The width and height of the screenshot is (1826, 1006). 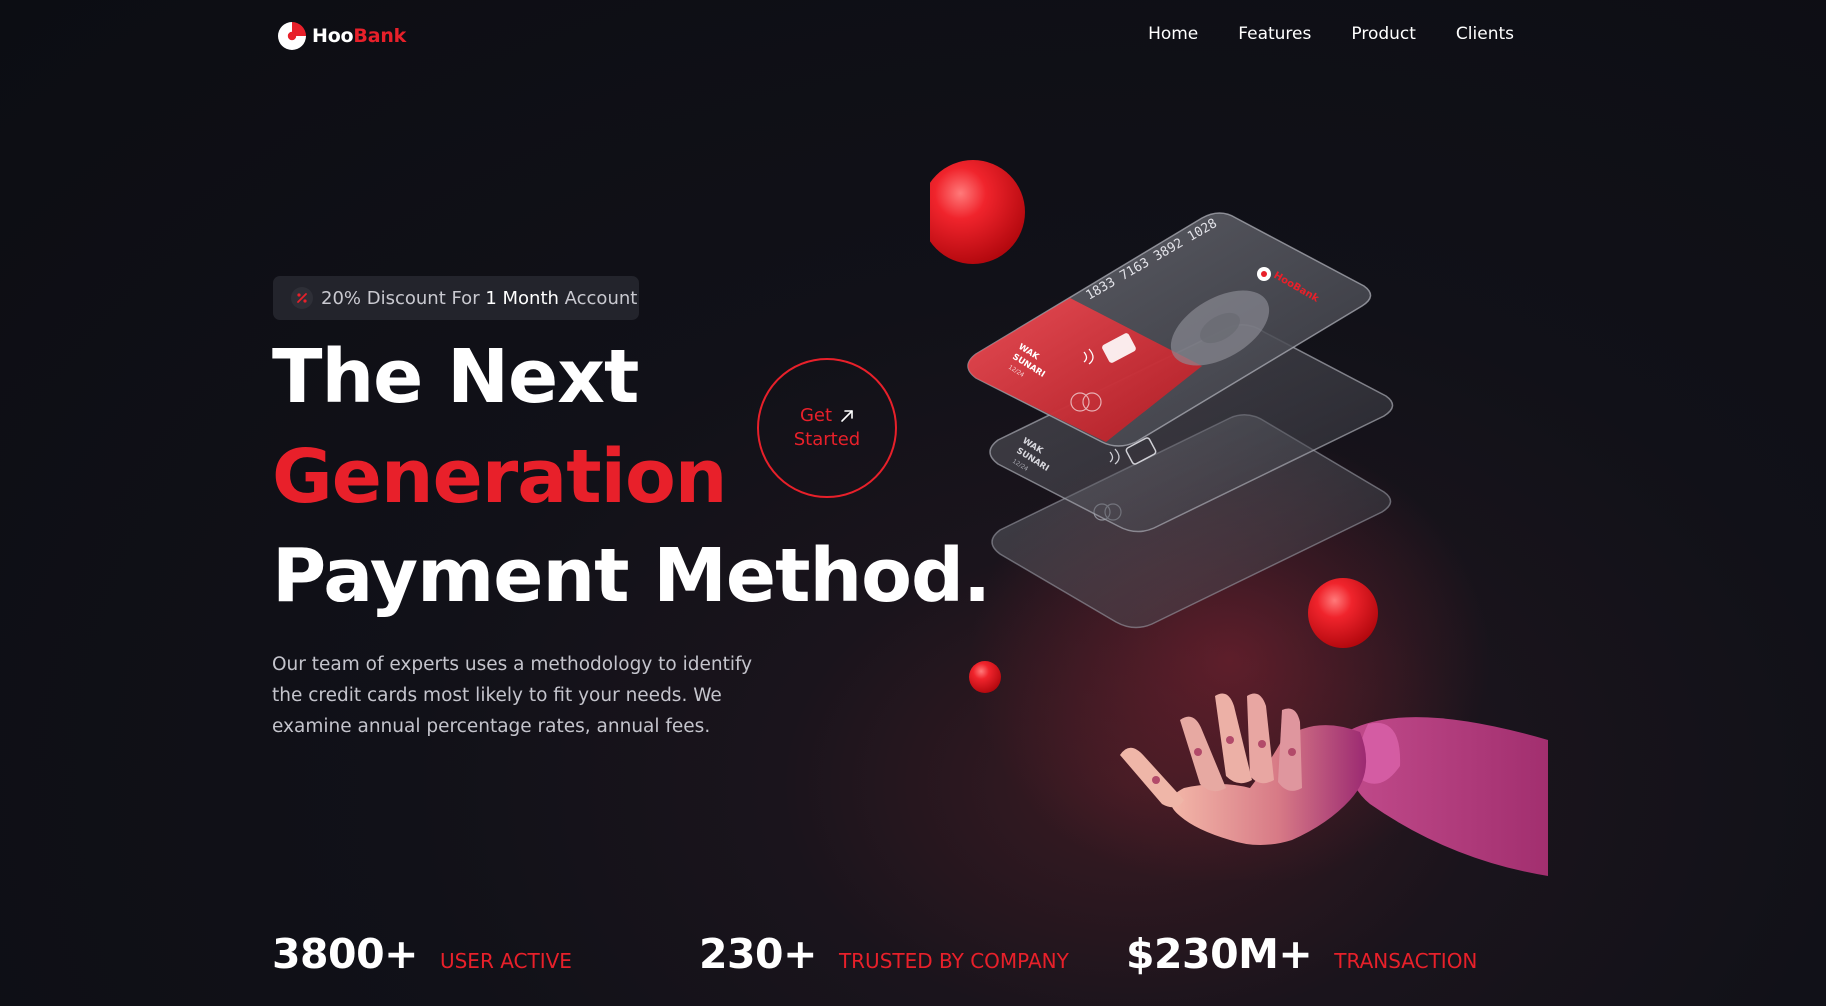 What do you see at coordinates (403, 298) in the screenshot?
I see `discount-prefix: 20% Discount For` at bounding box center [403, 298].